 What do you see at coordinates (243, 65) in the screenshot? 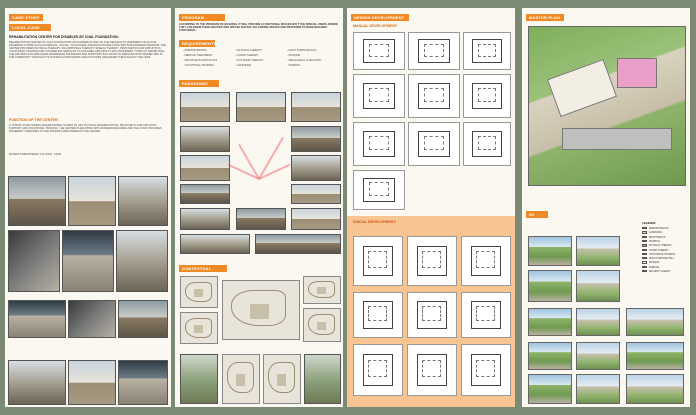
I see `requirement-item: - CAFETERIA` at bounding box center [243, 65].